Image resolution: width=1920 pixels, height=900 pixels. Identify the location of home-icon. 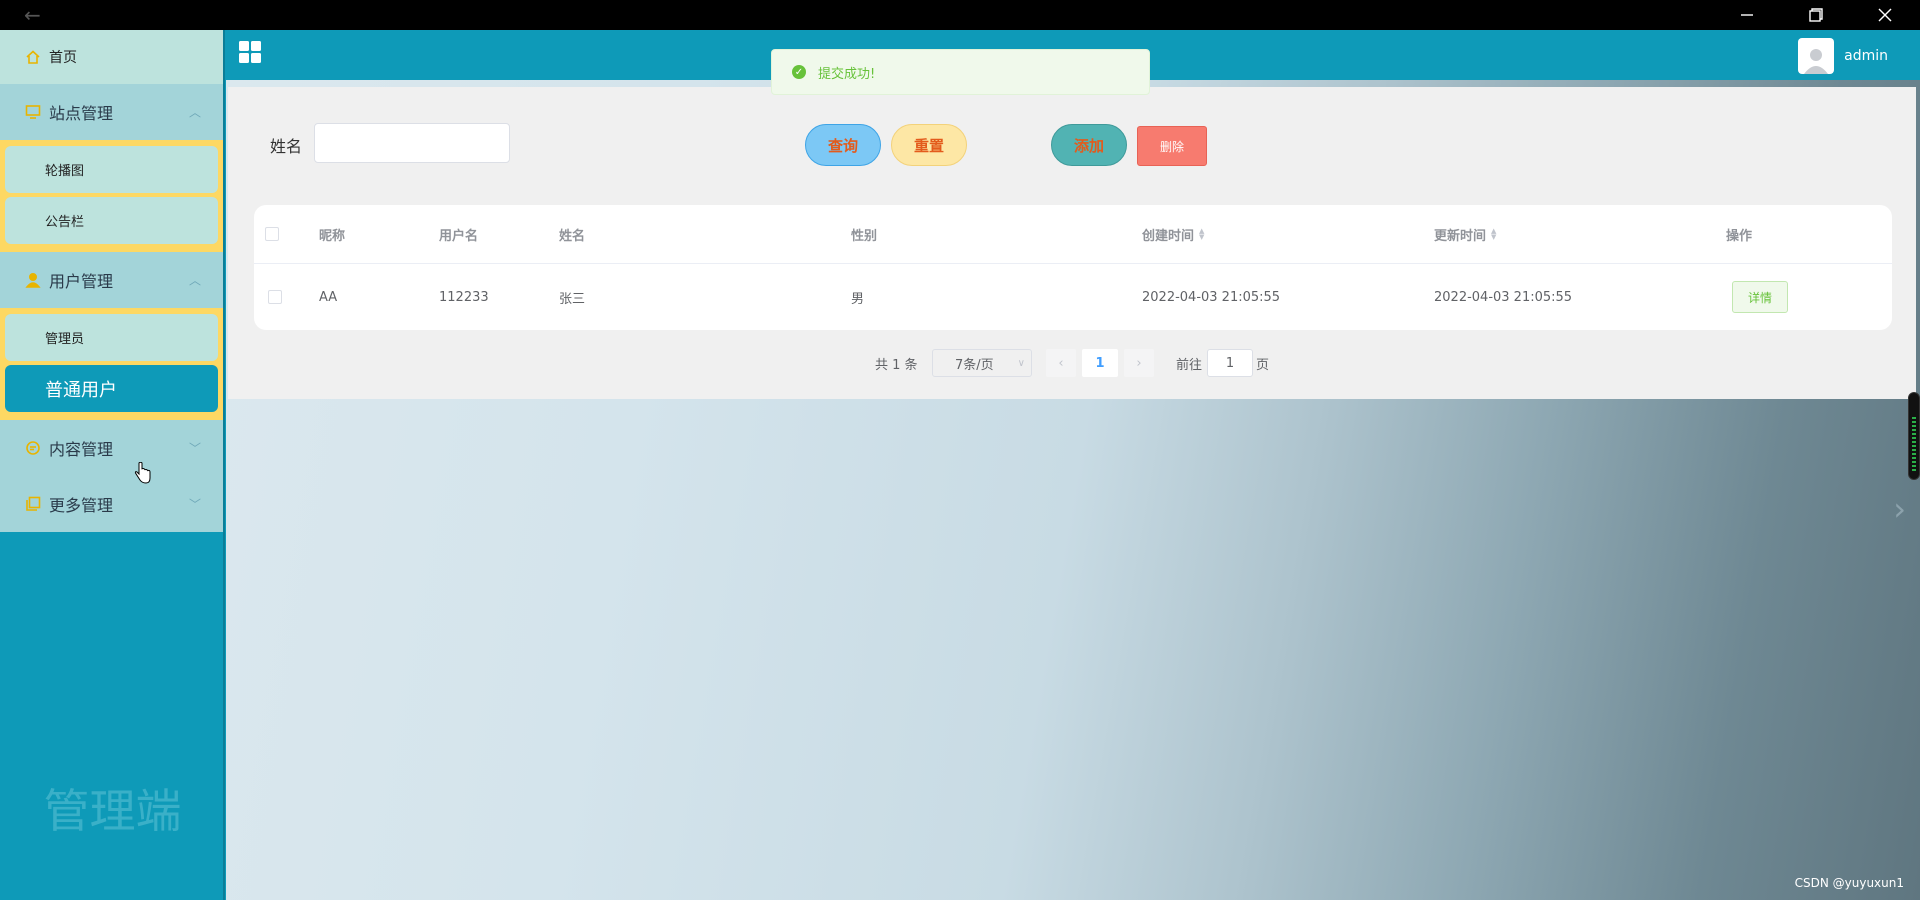
(33, 57).